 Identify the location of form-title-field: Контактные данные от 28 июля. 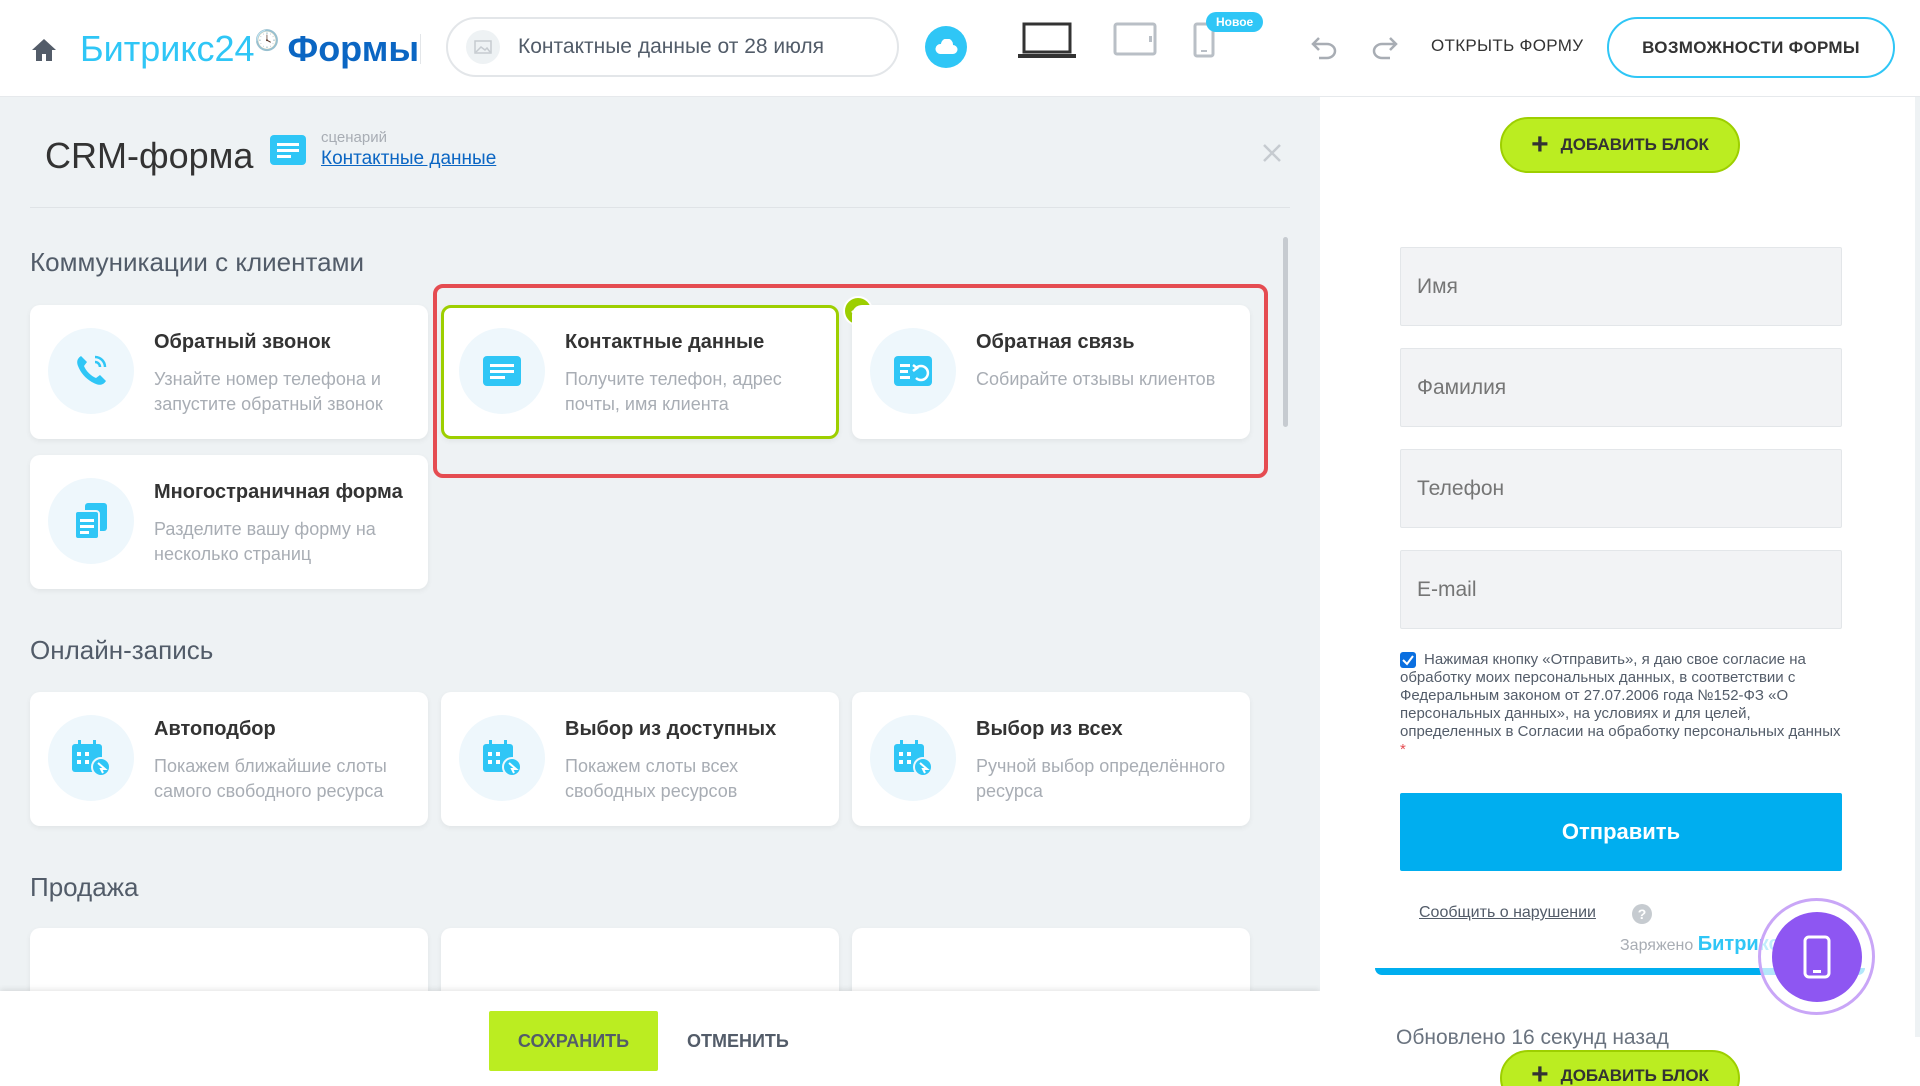
(672, 47).